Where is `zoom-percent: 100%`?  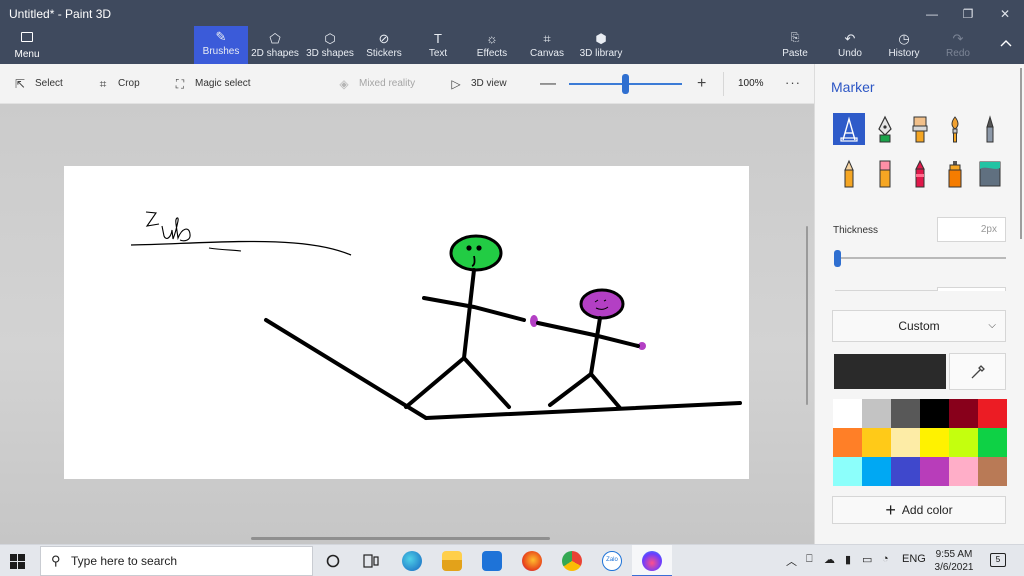 zoom-percent: 100% is located at coordinates (751, 84).